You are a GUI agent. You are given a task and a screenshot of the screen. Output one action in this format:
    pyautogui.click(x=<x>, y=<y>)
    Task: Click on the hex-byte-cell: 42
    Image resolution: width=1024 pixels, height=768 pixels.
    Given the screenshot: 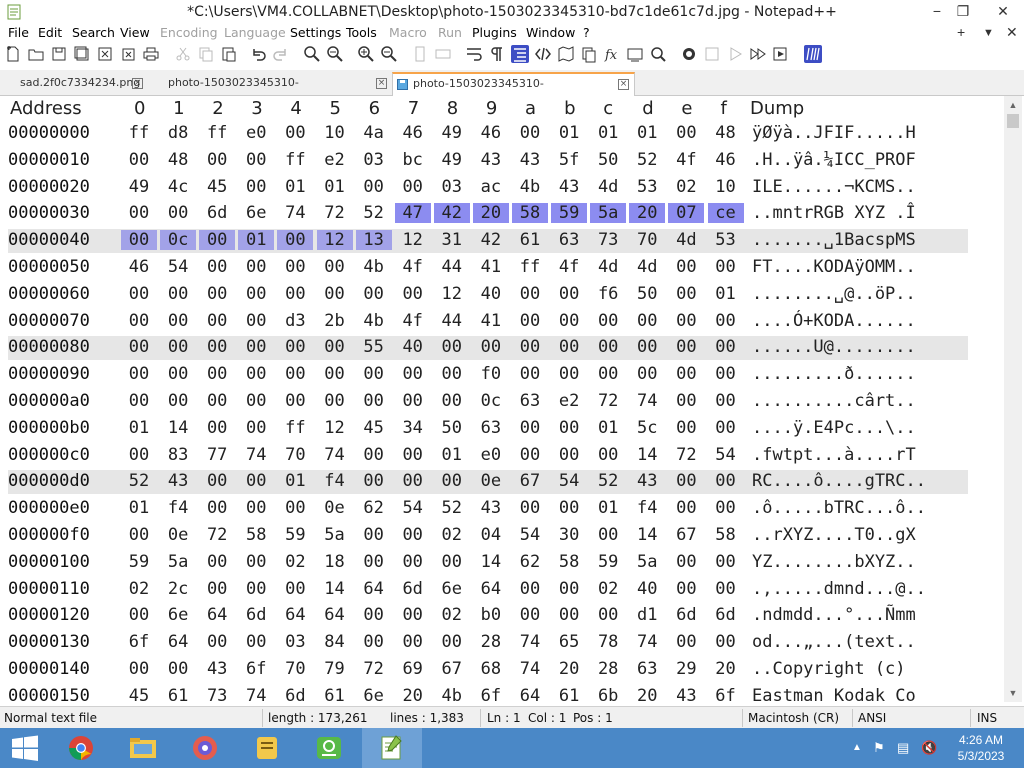 What is the action you would take?
    pyautogui.click(x=451, y=213)
    